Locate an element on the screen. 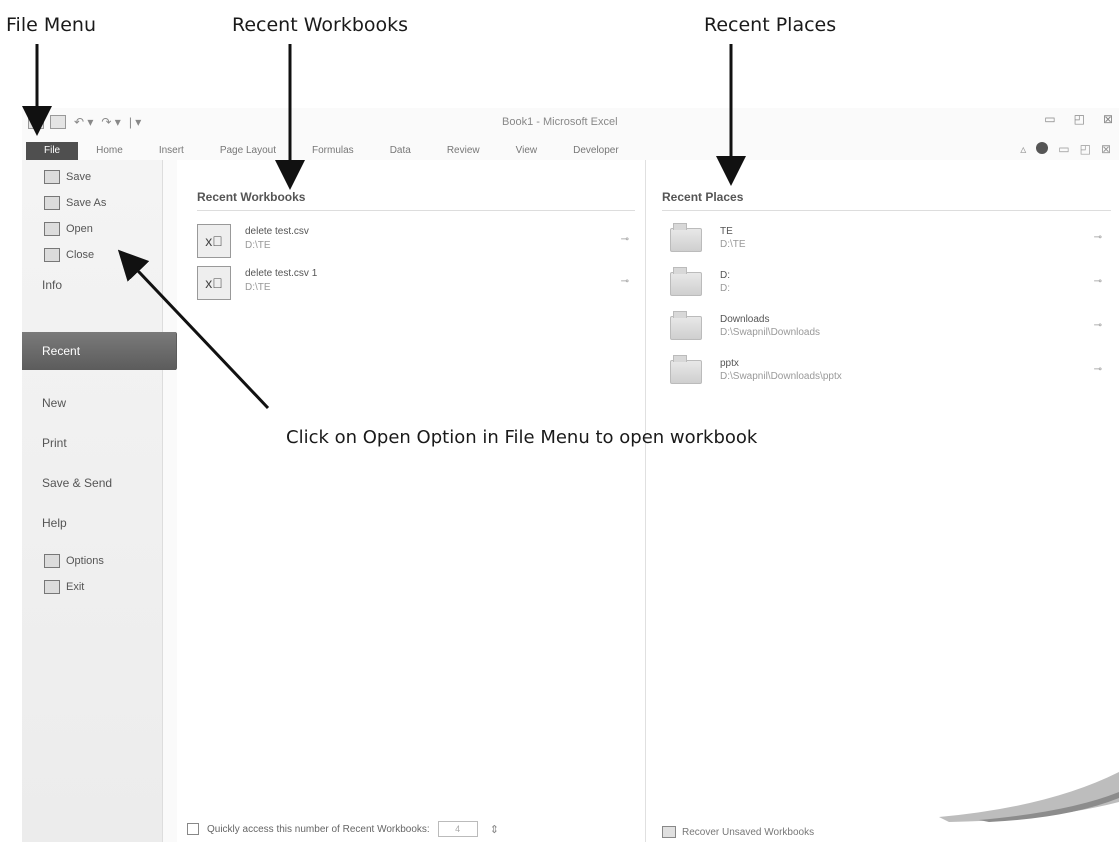 This screenshot has width=1119, height=842. menu-open-label: Open is located at coordinates (79, 229).